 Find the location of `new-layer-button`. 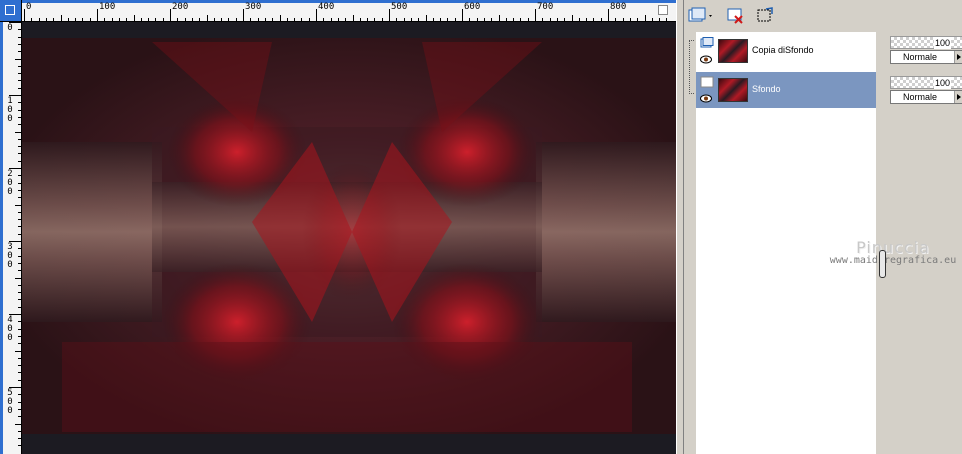

new-layer-button is located at coordinates (701, 16).